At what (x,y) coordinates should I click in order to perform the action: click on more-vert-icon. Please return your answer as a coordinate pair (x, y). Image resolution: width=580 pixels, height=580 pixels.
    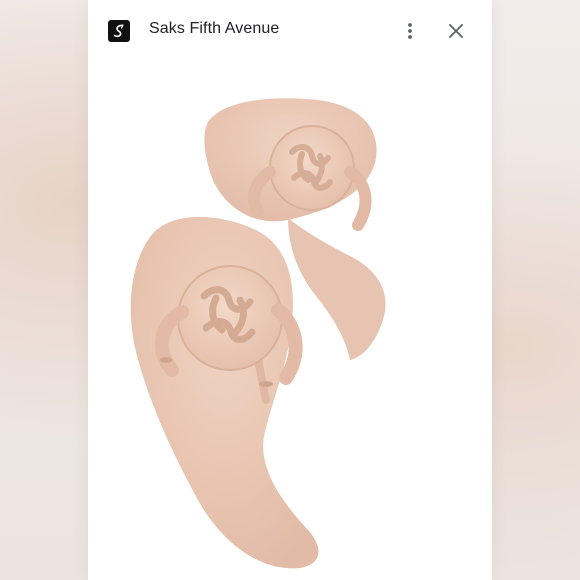
    Looking at the image, I should click on (410, 31).